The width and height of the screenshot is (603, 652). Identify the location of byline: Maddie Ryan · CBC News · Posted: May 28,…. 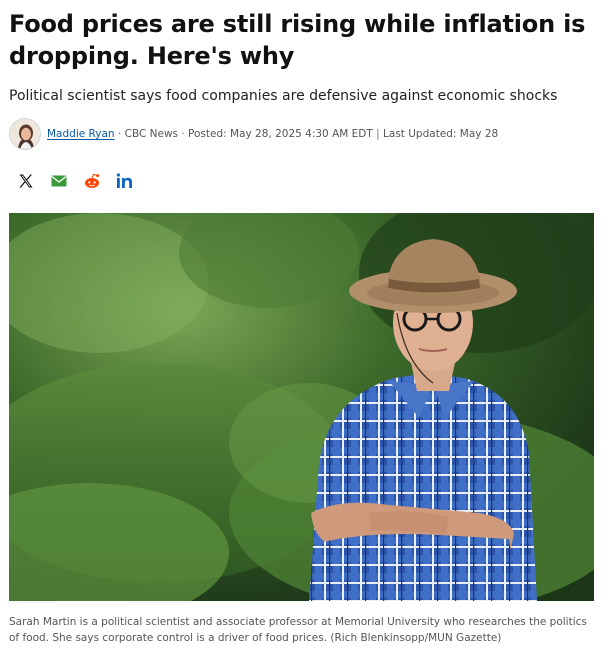
(301, 134).